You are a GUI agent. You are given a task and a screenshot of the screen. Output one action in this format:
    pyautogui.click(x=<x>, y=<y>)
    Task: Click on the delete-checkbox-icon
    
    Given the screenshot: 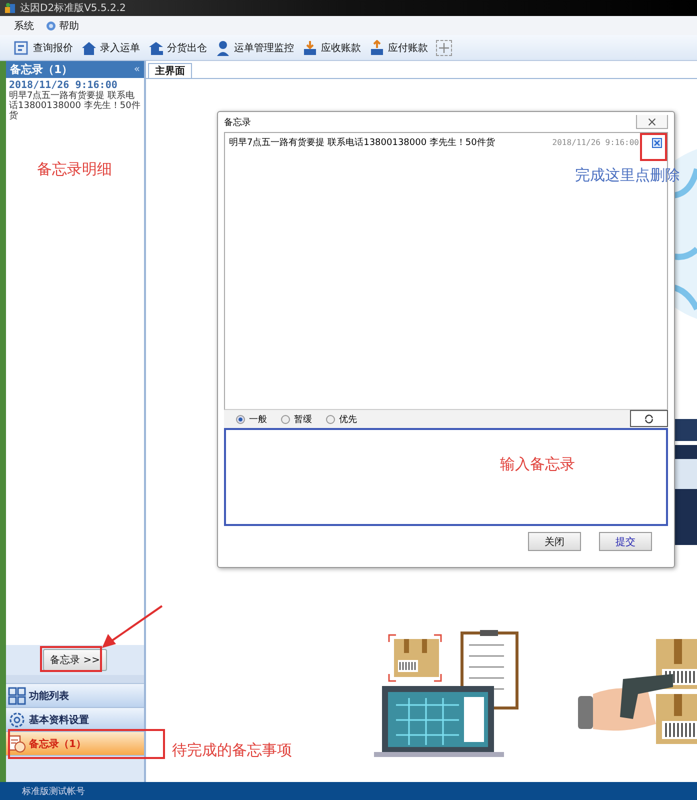 What is the action you would take?
    pyautogui.click(x=657, y=142)
    